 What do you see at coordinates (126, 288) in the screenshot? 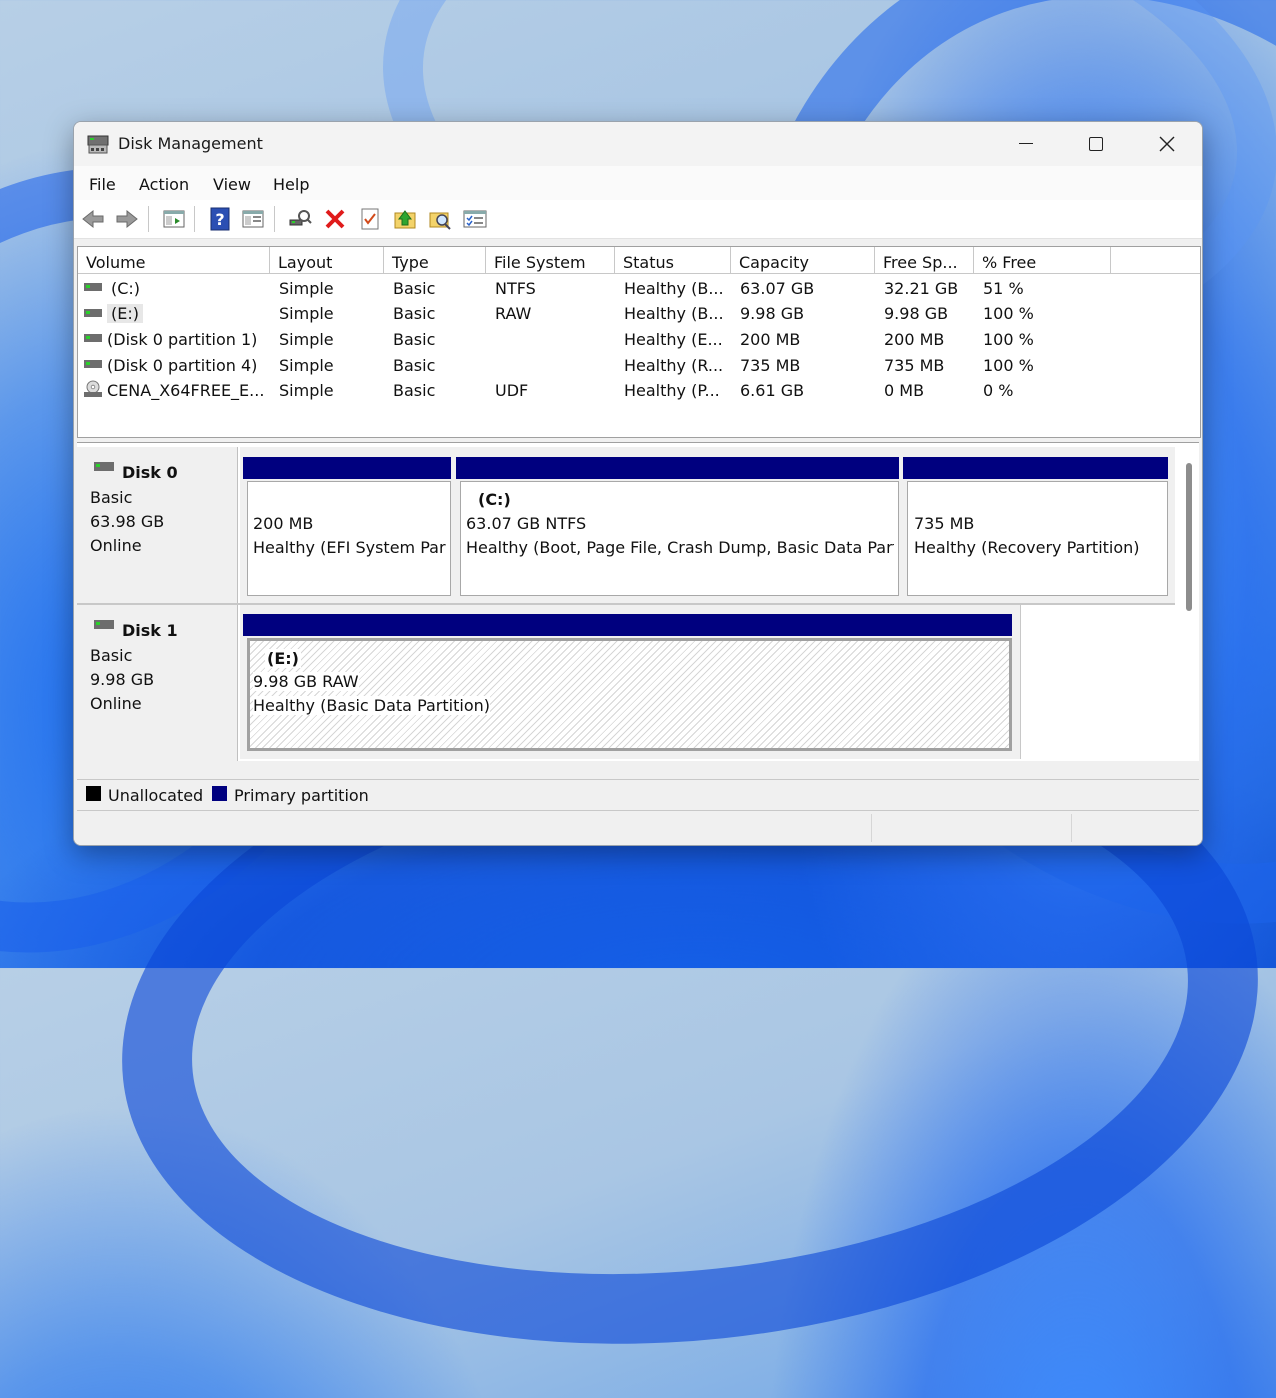
I see `cell-volume: (C:)` at bounding box center [126, 288].